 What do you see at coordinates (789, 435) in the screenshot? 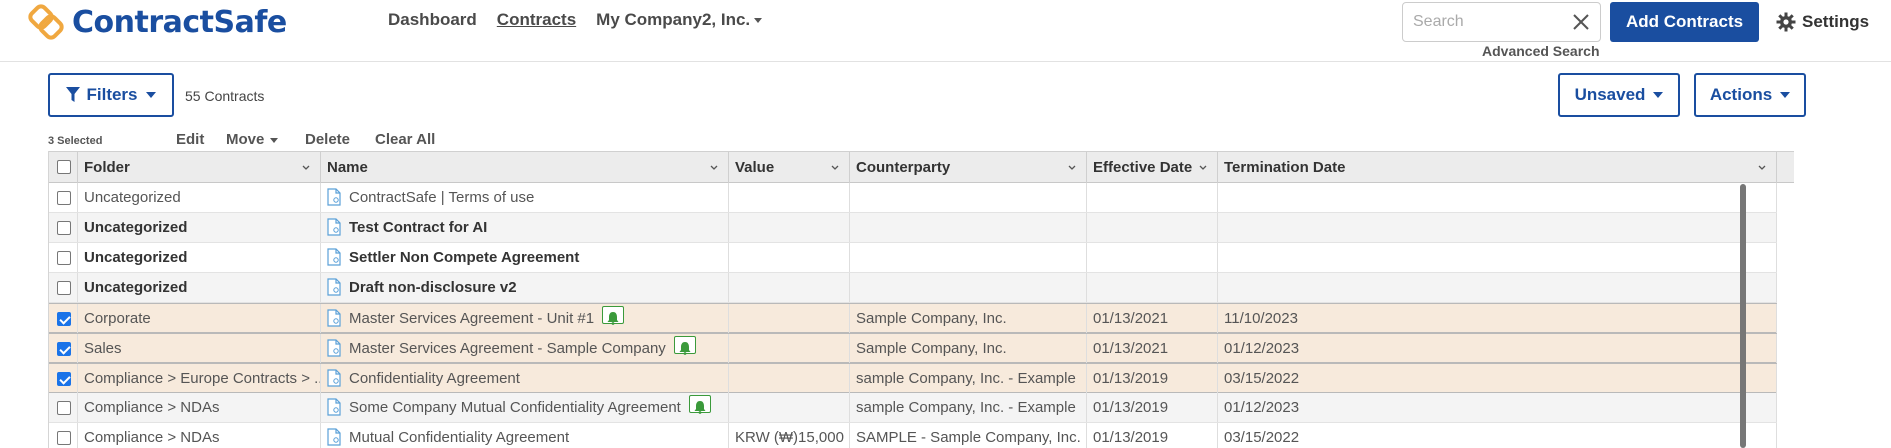
I see `cell-value: KRW (₩)15,000` at bounding box center [789, 435].